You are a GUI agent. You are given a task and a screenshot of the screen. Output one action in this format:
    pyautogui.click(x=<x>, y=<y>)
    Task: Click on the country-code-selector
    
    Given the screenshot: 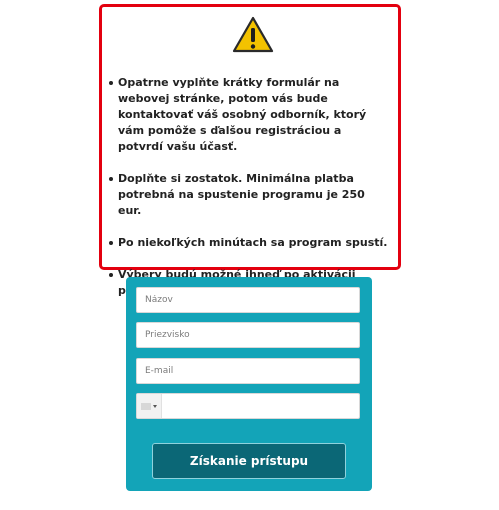 What is the action you would take?
    pyautogui.click(x=149, y=406)
    